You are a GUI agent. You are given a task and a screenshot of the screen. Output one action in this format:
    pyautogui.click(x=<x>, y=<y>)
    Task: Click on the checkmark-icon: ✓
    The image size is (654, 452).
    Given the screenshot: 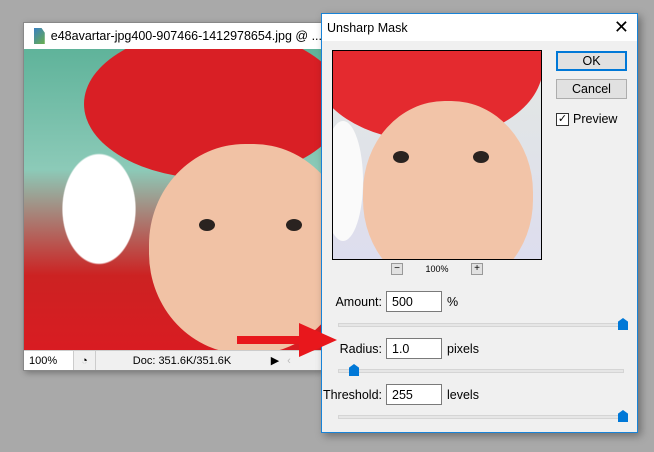 What is the action you would take?
    pyautogui.click(x=562, y=119)
    